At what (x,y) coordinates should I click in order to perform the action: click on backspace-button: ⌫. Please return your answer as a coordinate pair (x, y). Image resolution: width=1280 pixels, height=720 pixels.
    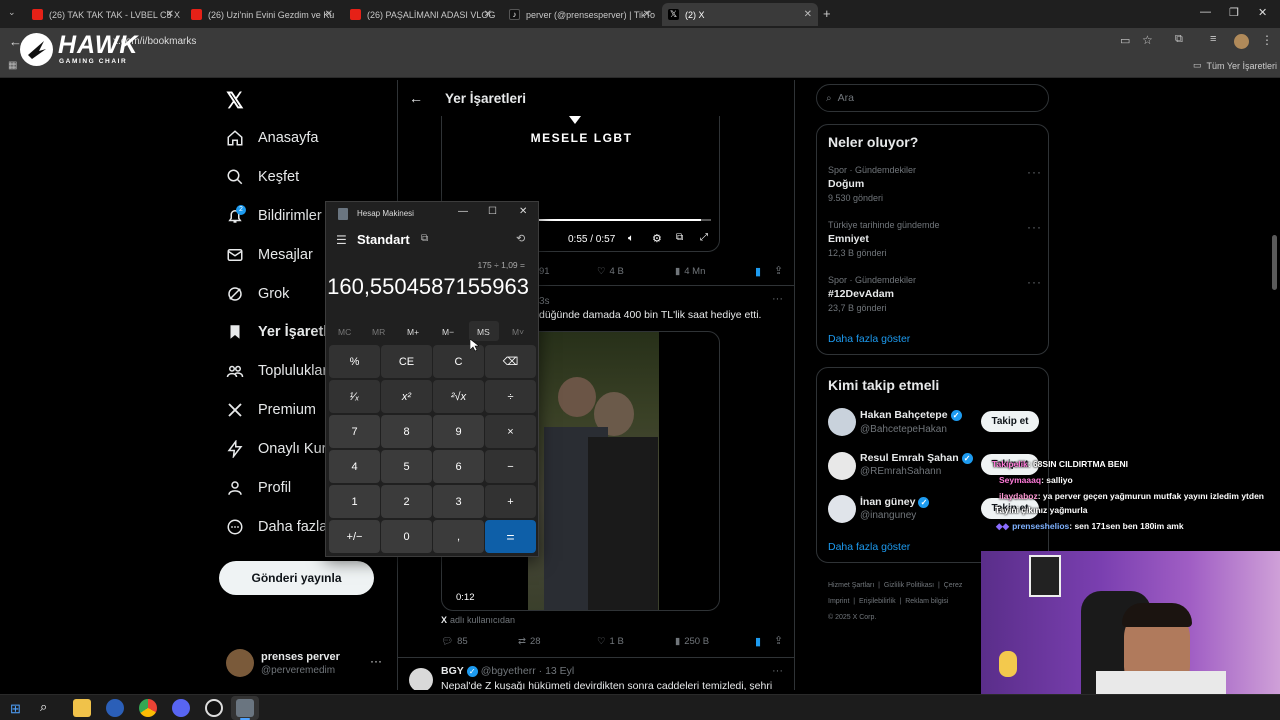
    Looking at the image, I should click on (510, 361).